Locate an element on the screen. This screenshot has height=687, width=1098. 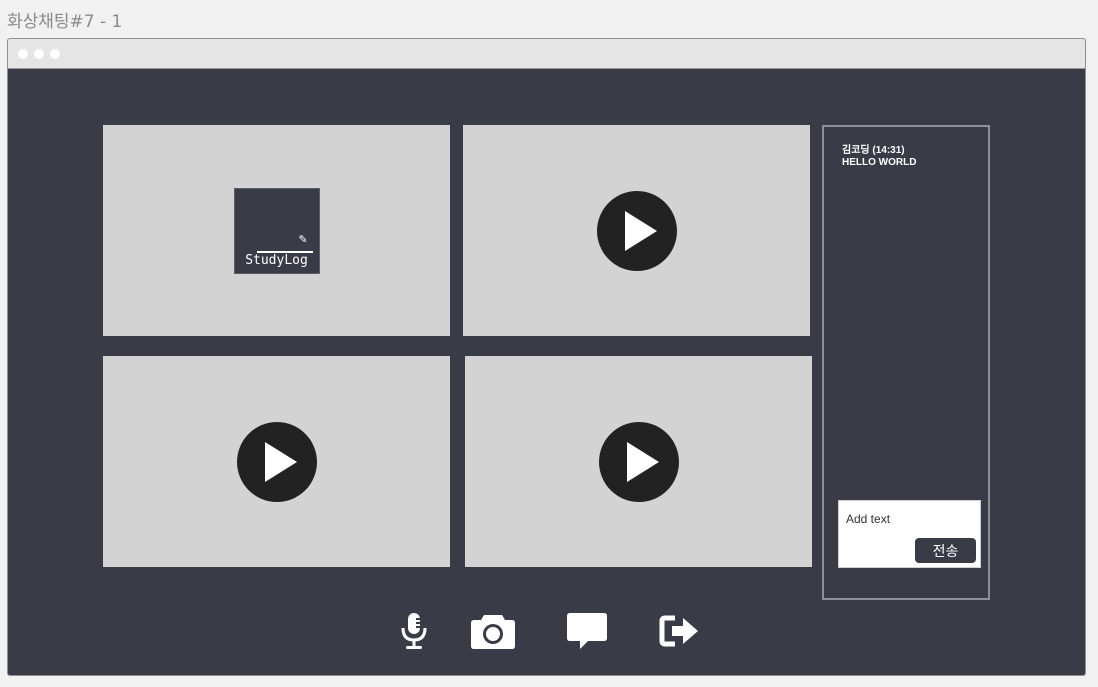
chat-text-input is located at coordinates (910, 519).